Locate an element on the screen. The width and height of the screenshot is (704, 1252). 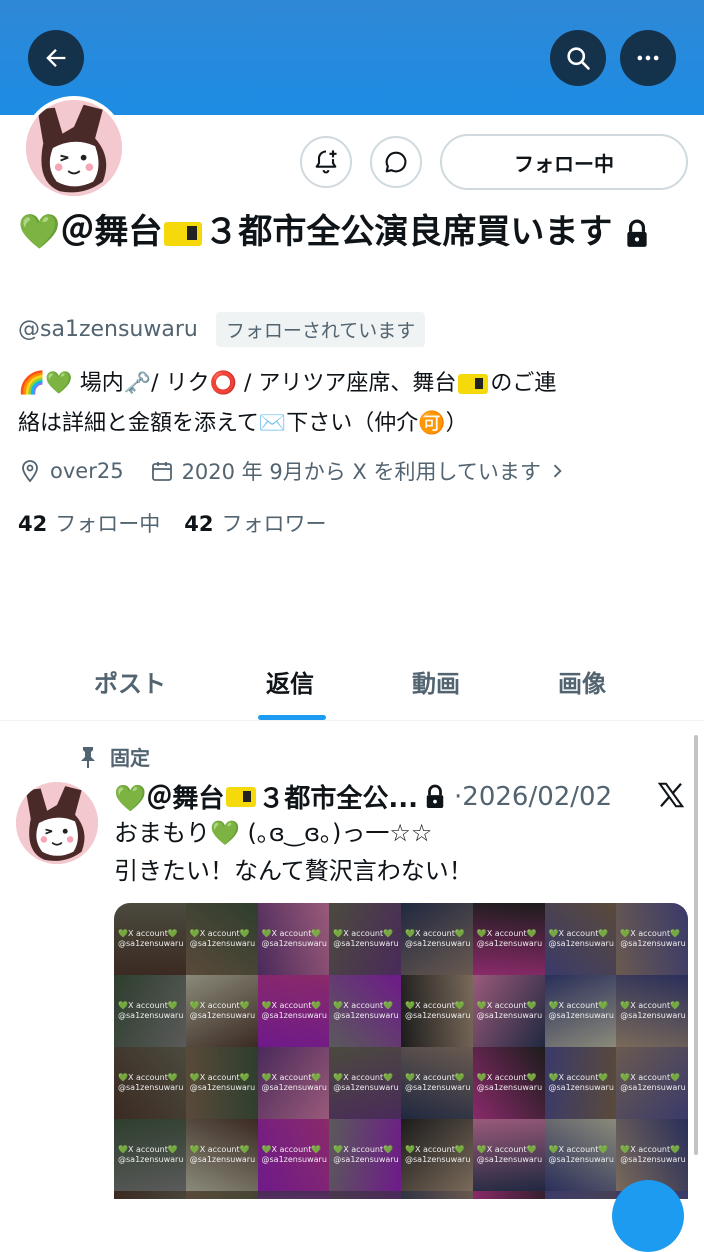
post-avatar is located at coordinates (57, 823).